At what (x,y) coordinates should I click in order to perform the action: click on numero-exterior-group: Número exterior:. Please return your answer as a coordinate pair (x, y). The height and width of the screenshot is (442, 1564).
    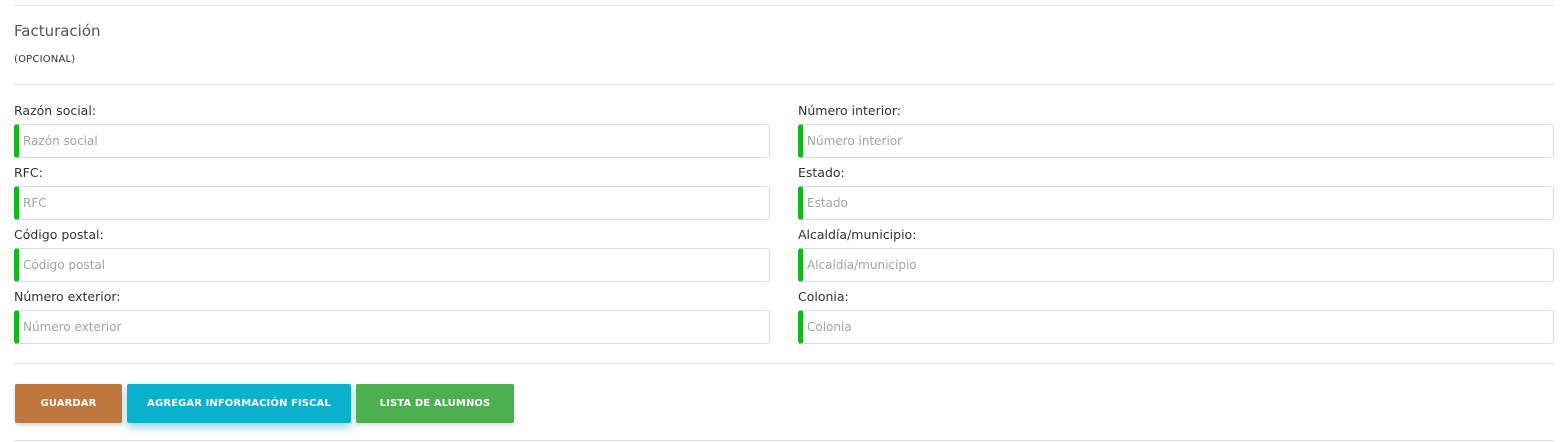
    Looking at the image, I should click on (392, 317).